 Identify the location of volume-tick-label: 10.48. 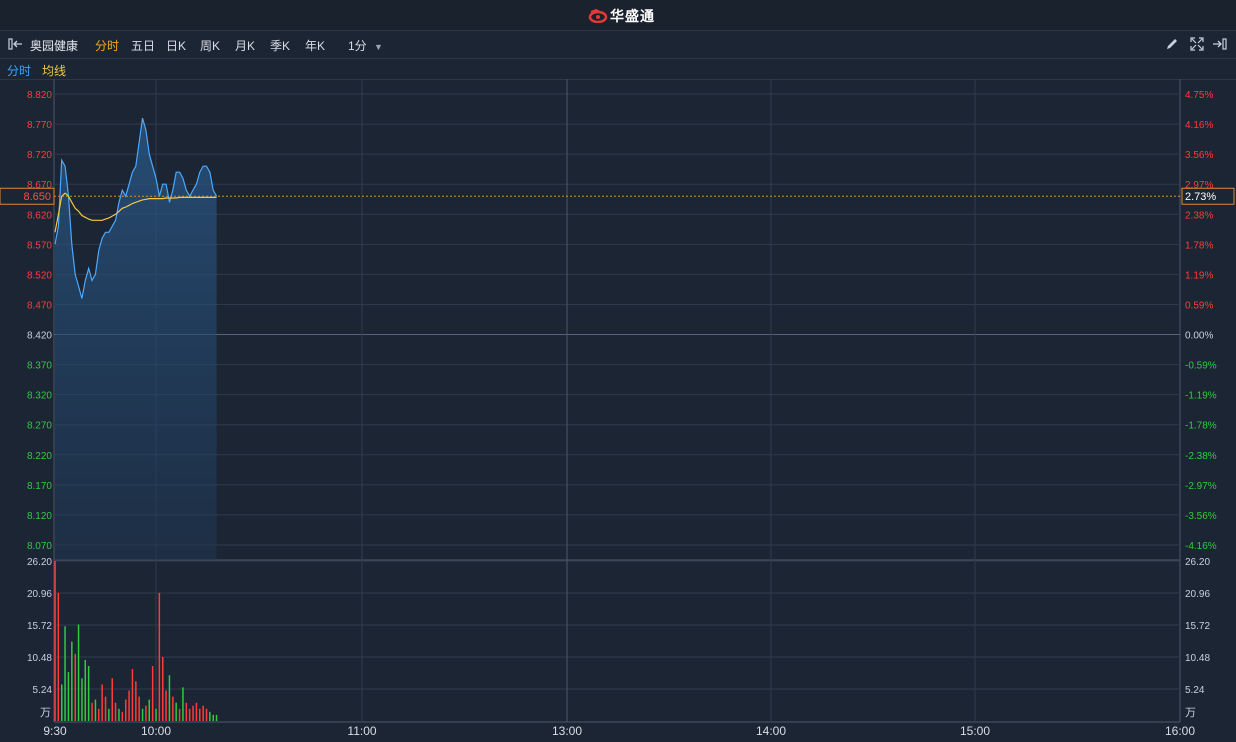
(39, 658).